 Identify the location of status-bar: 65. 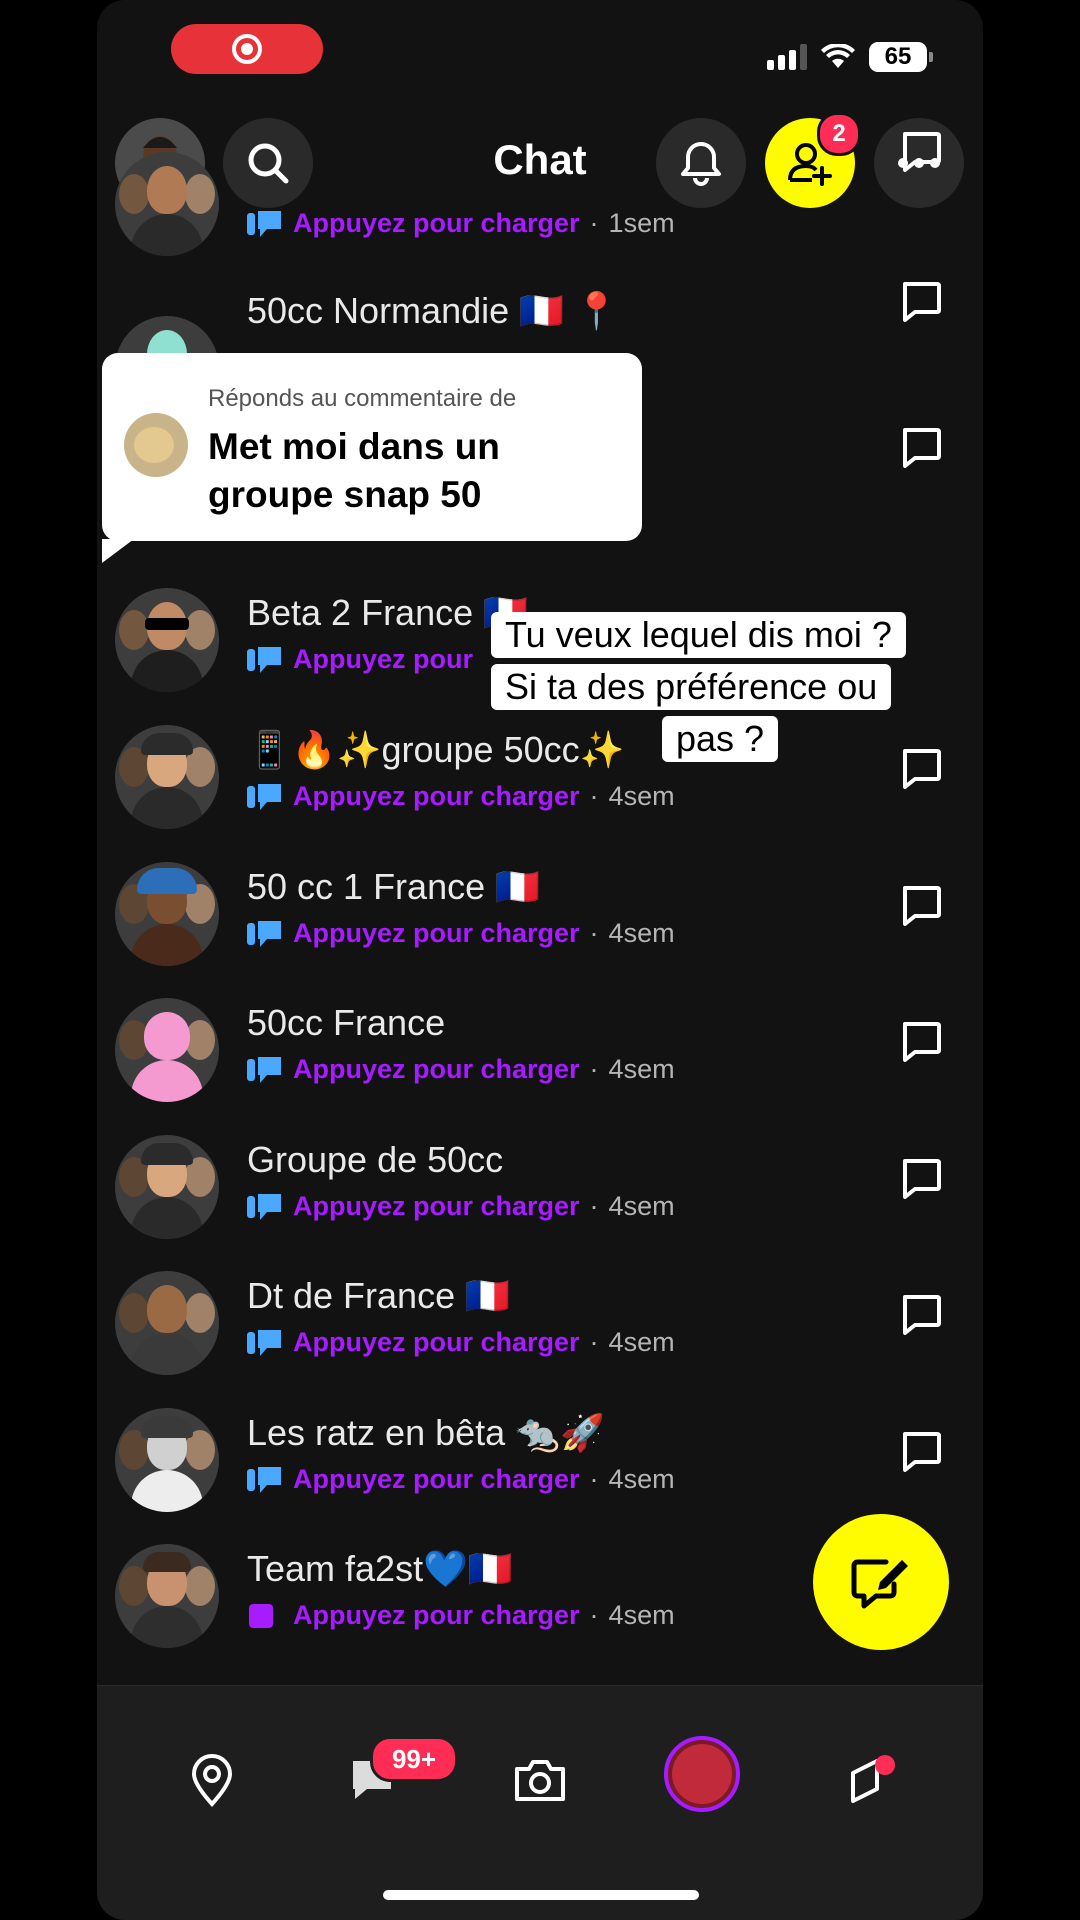
(850, 57).